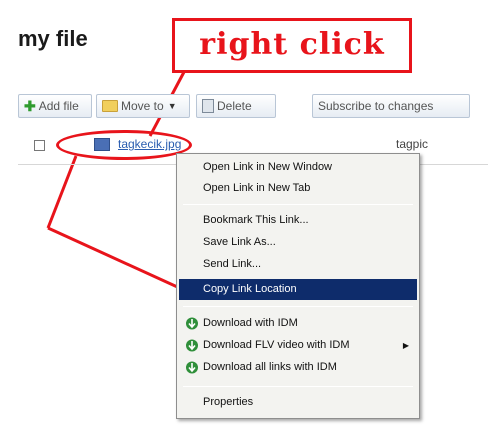  I want to click on move-to-label: Move to, so click(142, 106).